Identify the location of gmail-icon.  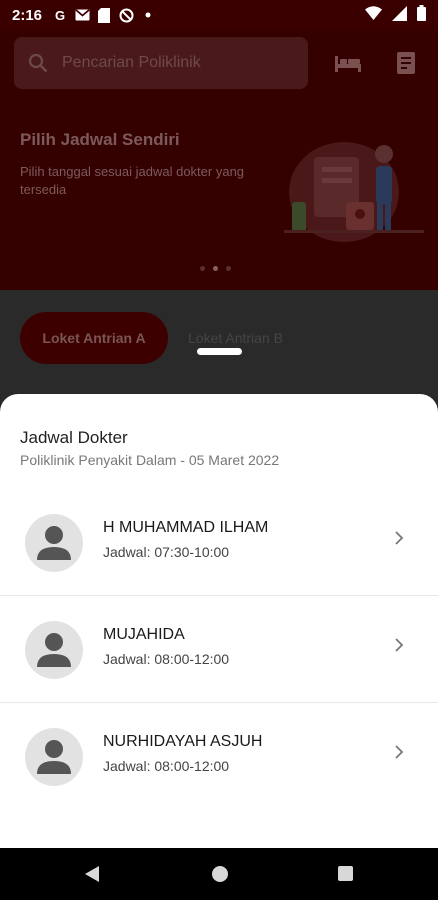
(82, 15).